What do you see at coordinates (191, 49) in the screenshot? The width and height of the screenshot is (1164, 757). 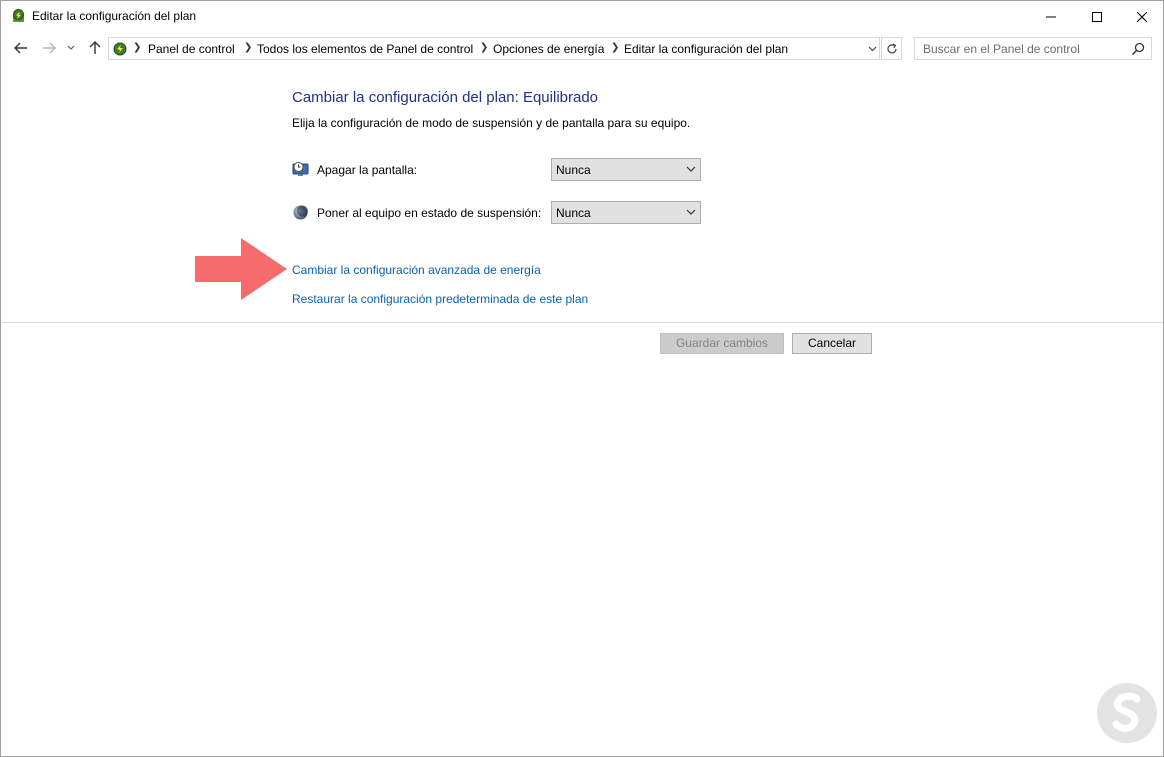 I see `breadcrumb-panel-de-control: Panel de control` at bounding box center [191, 49].